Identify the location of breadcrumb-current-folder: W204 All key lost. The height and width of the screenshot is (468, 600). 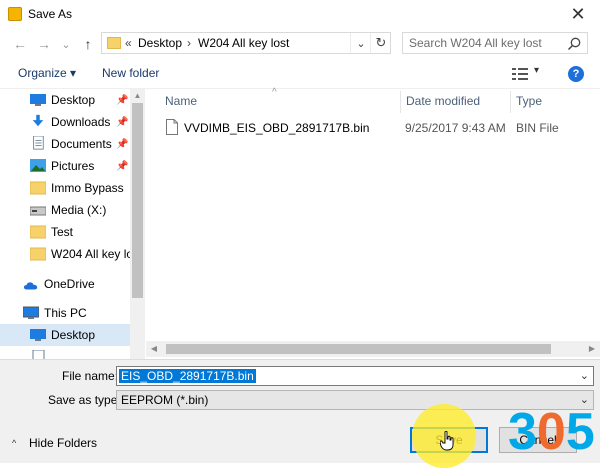
(243, 43).